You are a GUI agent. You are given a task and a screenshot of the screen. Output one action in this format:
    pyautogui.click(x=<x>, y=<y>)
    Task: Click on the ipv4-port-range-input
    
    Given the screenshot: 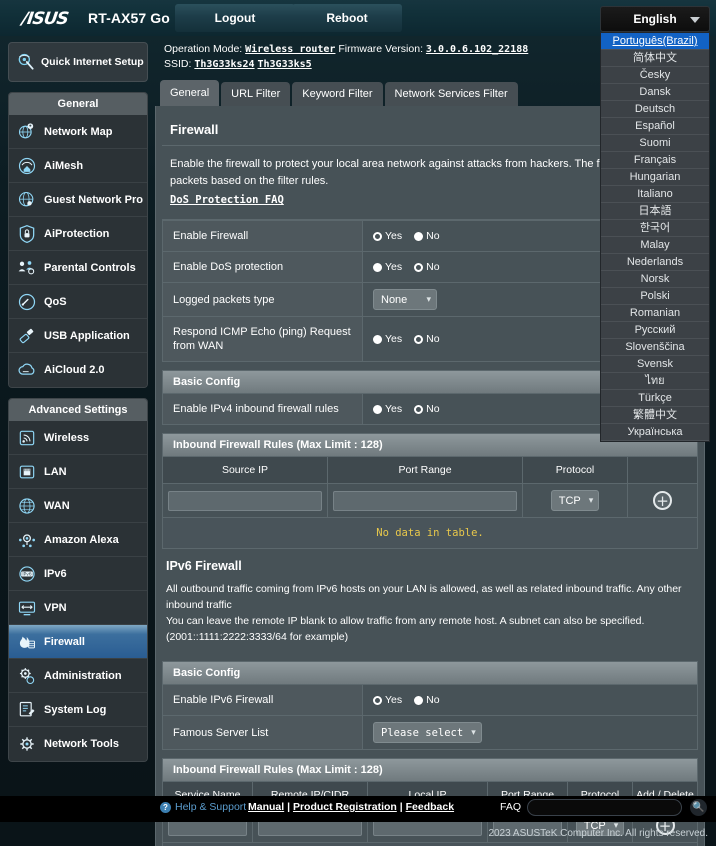 What is the action you would take?
    pyautogui.click(x=425, y=500)
    